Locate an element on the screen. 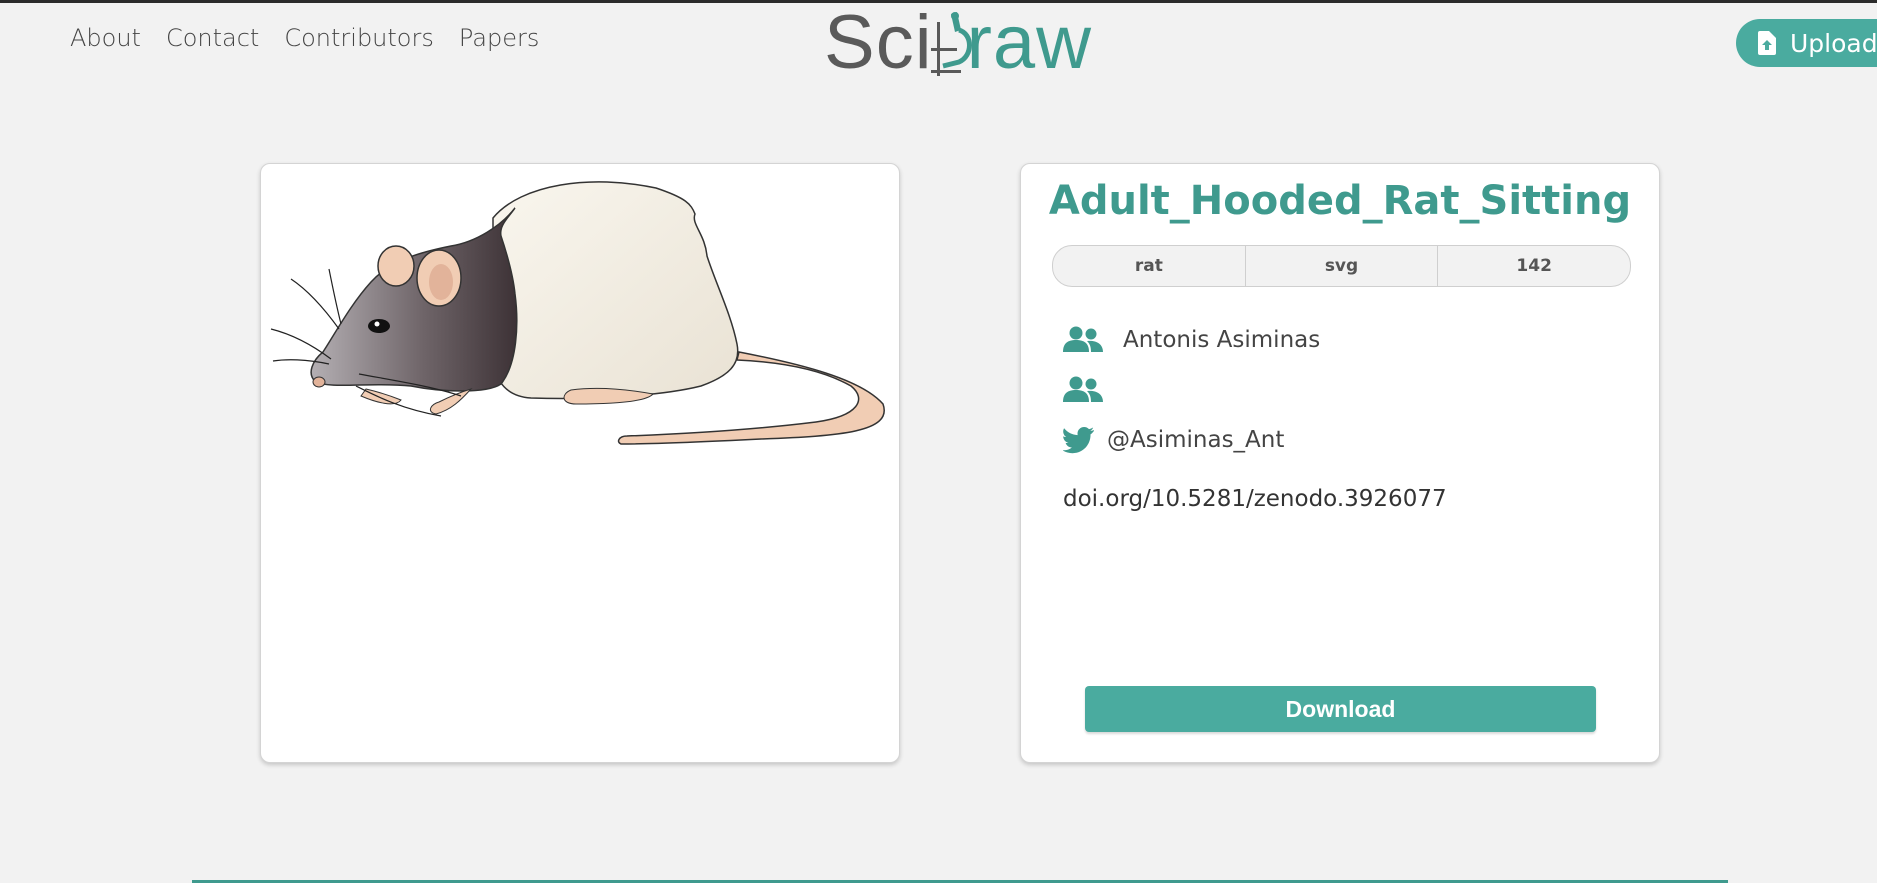 The height and width of the screenshot is (883, 1877). twitter-icon is located at coordinates (1078, 440).